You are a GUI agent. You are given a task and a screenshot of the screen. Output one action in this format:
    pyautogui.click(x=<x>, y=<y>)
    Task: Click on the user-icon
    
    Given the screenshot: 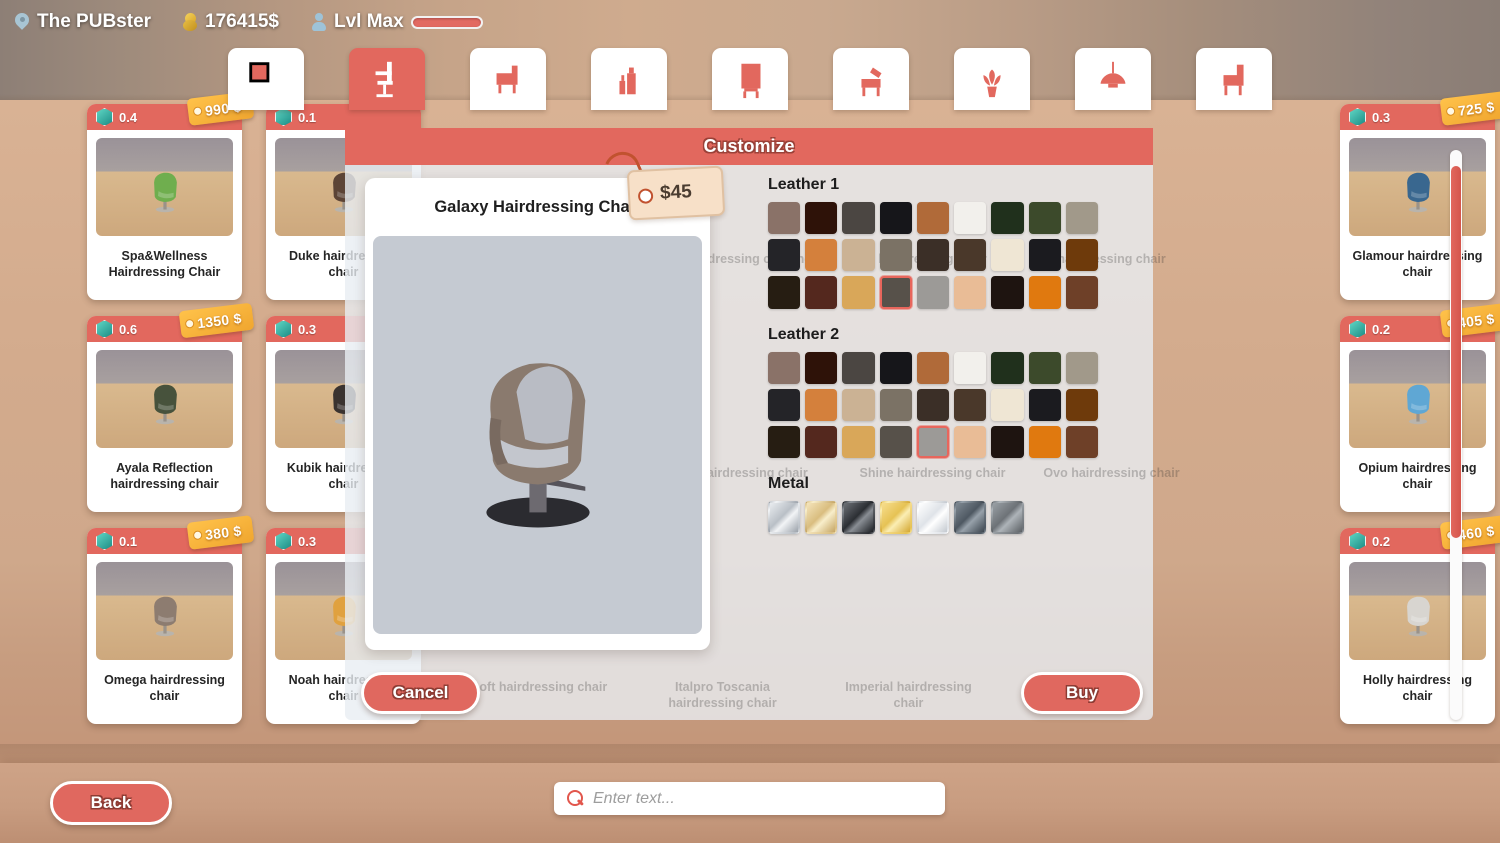 What is the action you would take?
    pyautogui.click(x=319, y=22)
    